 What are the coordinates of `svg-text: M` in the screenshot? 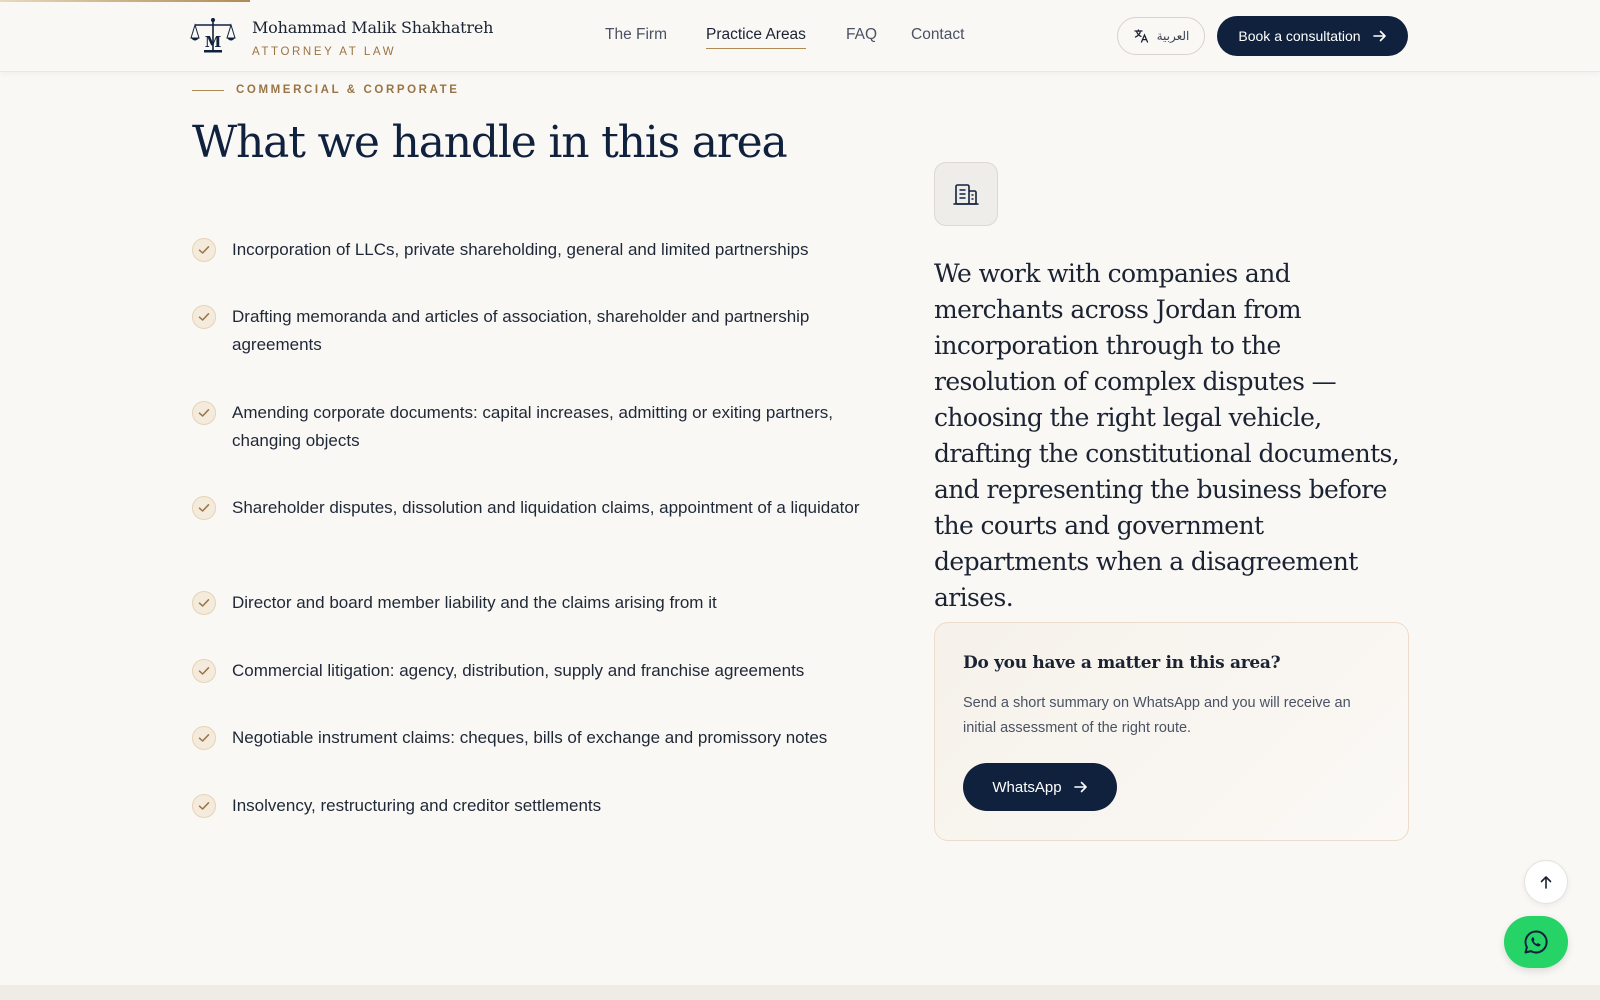 It's located at (213, 42).